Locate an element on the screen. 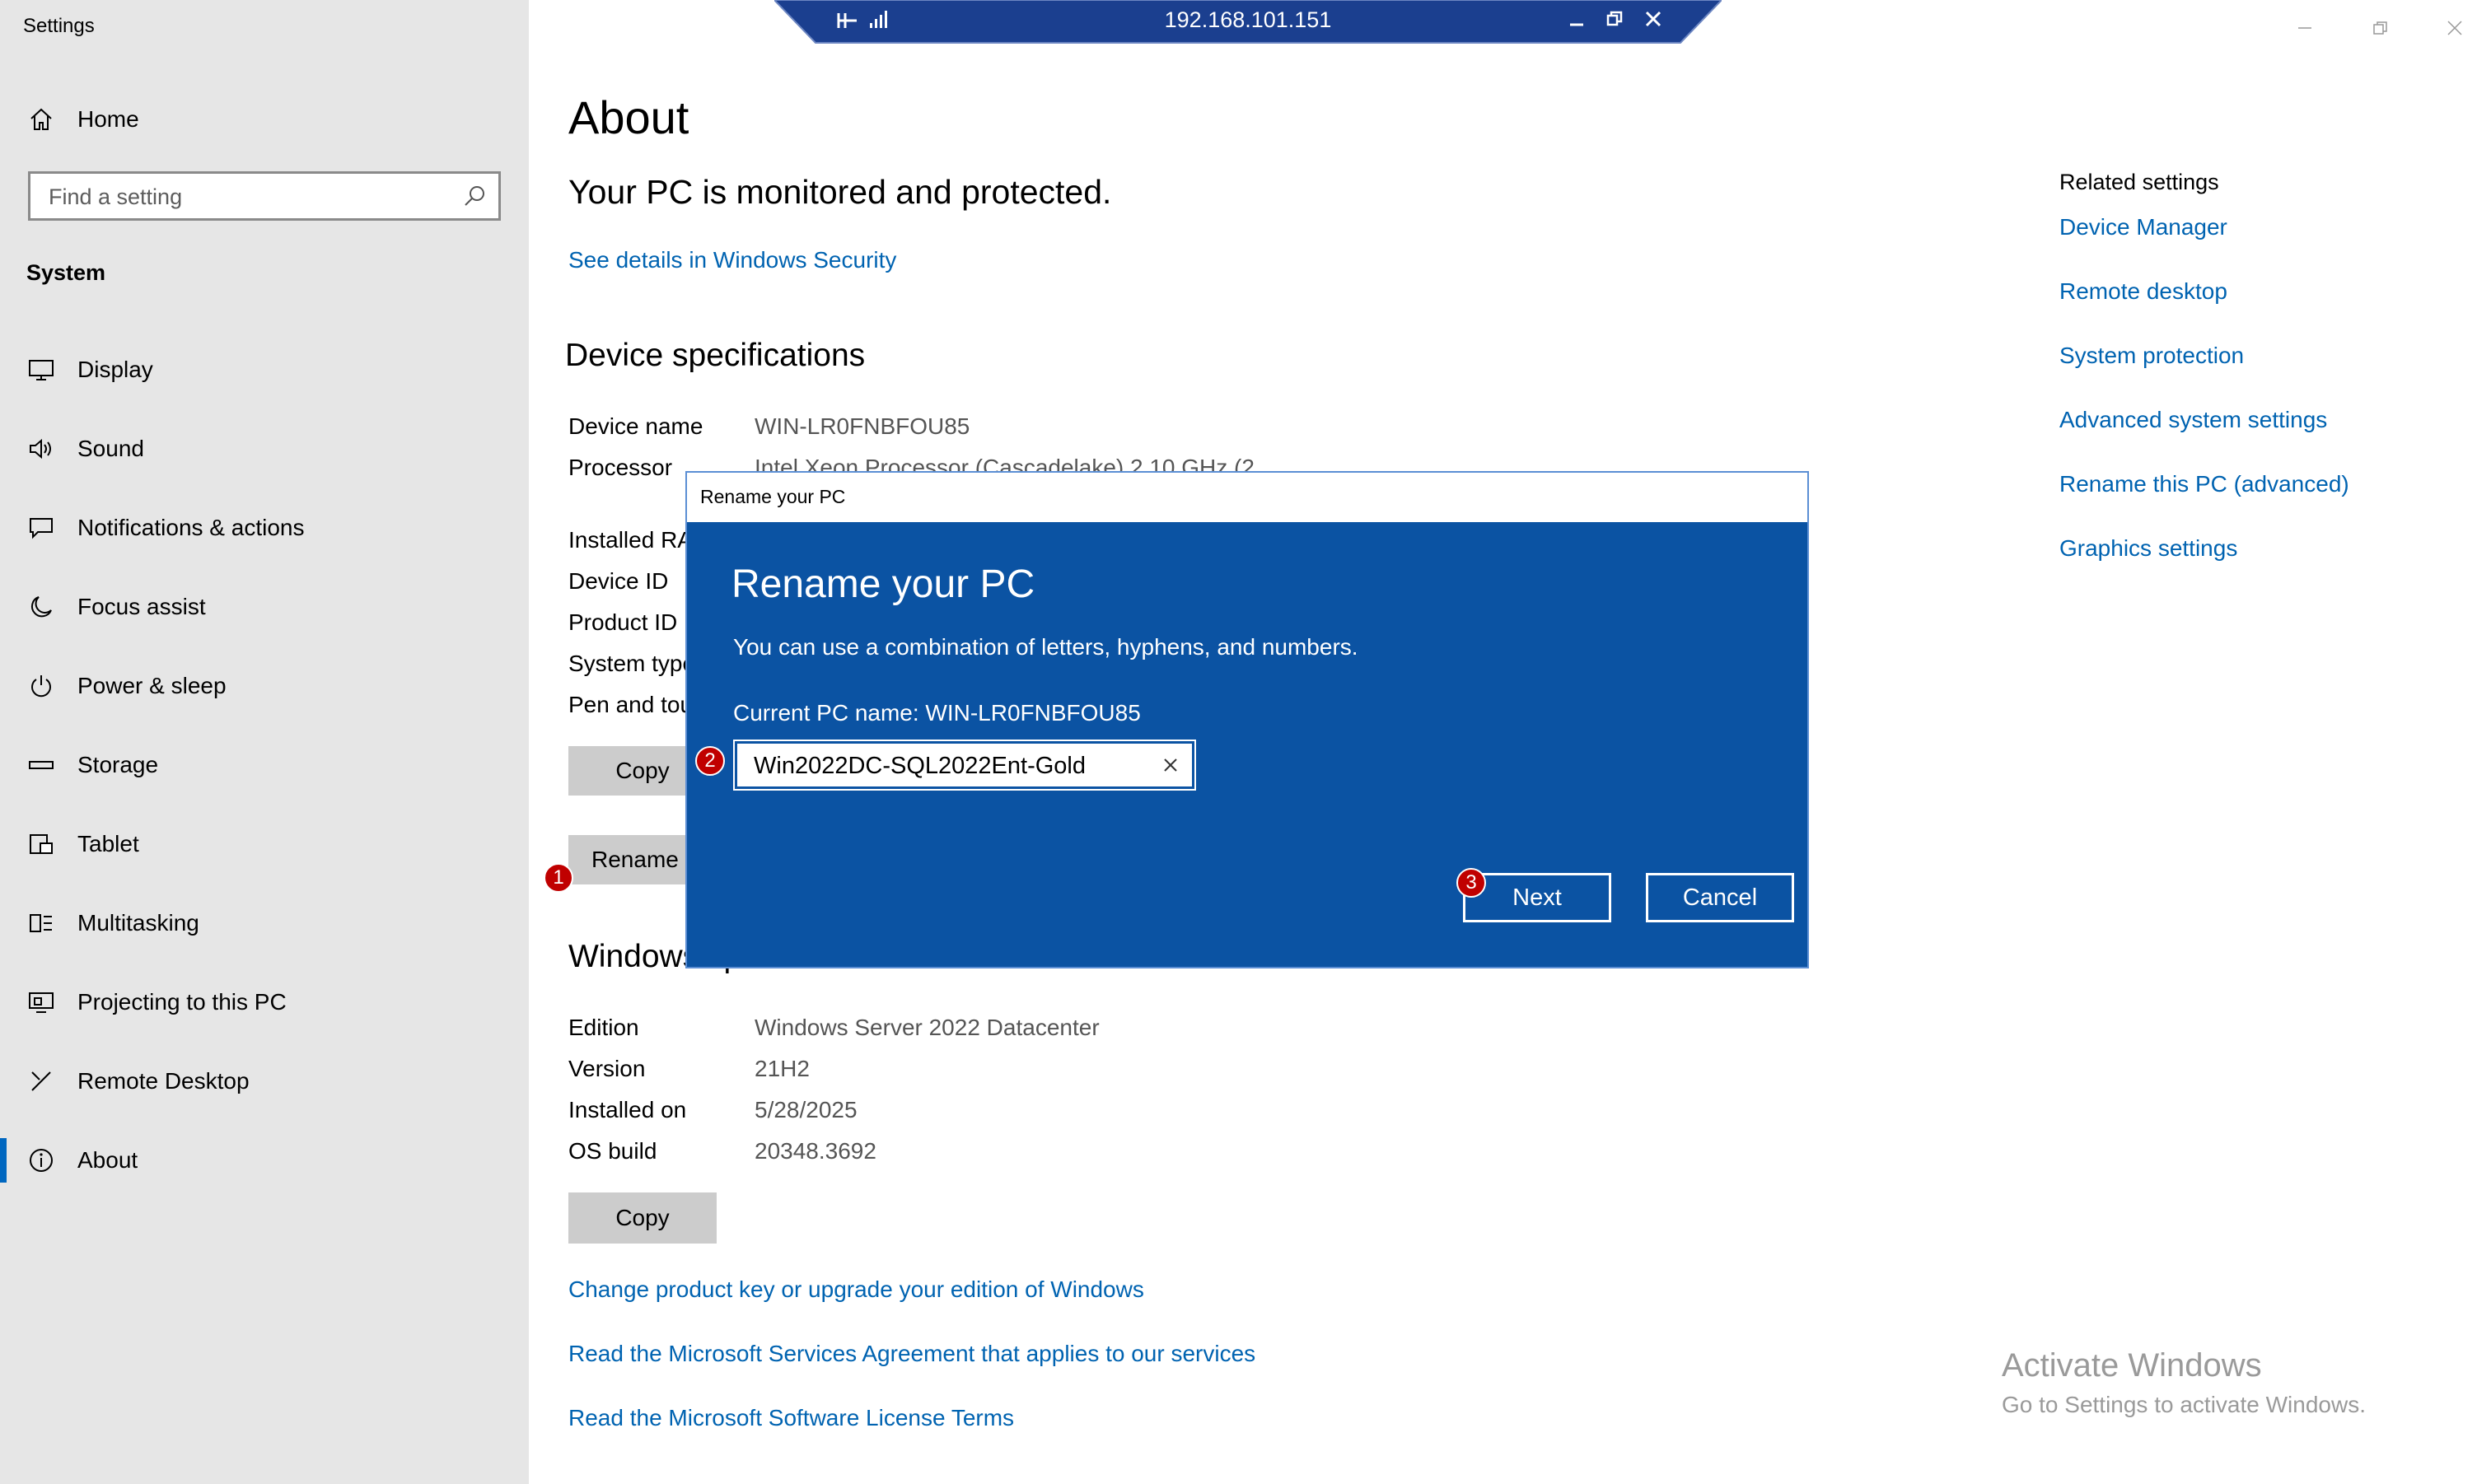  sidebar-item-label: Sound is located at coordinates (110, 448).